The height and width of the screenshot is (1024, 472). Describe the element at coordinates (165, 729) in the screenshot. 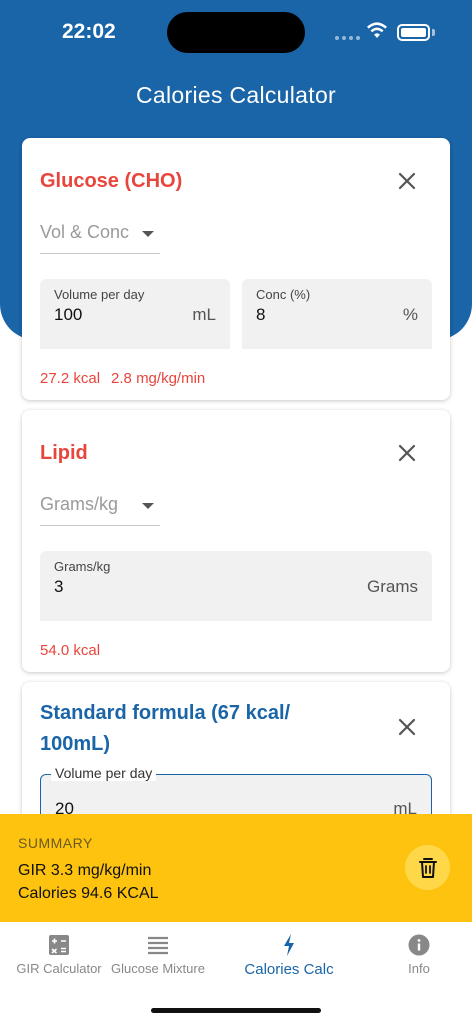

I see `formula-card-title: Standard formula (67 kcal/ 100mL)` at that location.